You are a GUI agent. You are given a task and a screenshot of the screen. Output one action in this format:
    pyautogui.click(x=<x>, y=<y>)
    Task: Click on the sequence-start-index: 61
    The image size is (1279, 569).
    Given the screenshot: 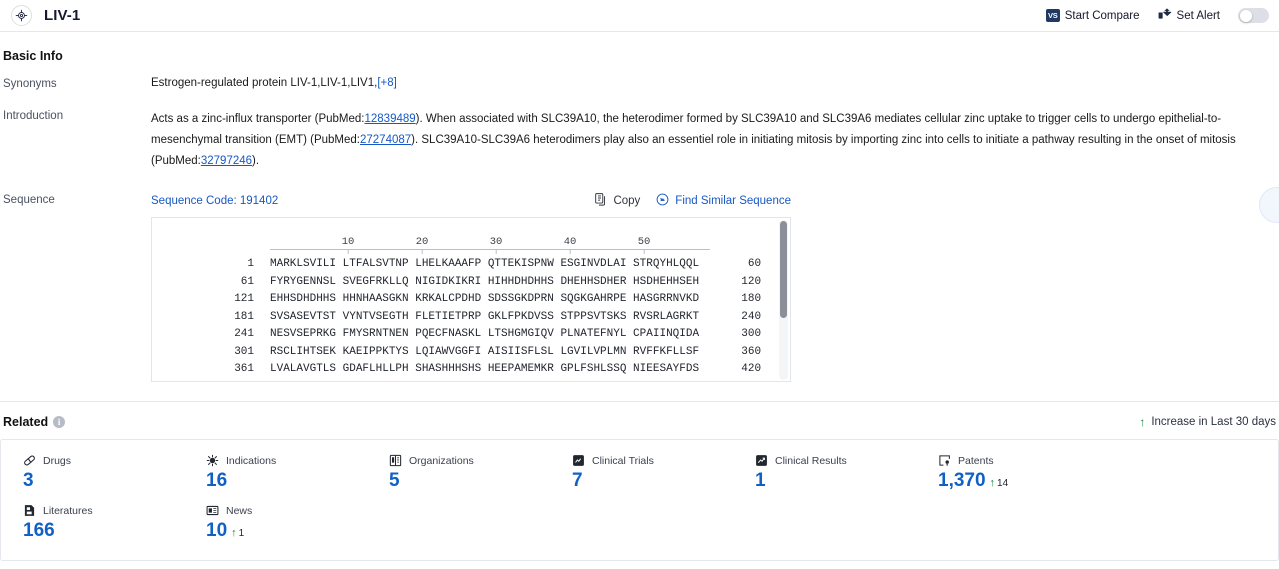 What is the action you would take?
    pyautogui.click(x=247, y=281)
    